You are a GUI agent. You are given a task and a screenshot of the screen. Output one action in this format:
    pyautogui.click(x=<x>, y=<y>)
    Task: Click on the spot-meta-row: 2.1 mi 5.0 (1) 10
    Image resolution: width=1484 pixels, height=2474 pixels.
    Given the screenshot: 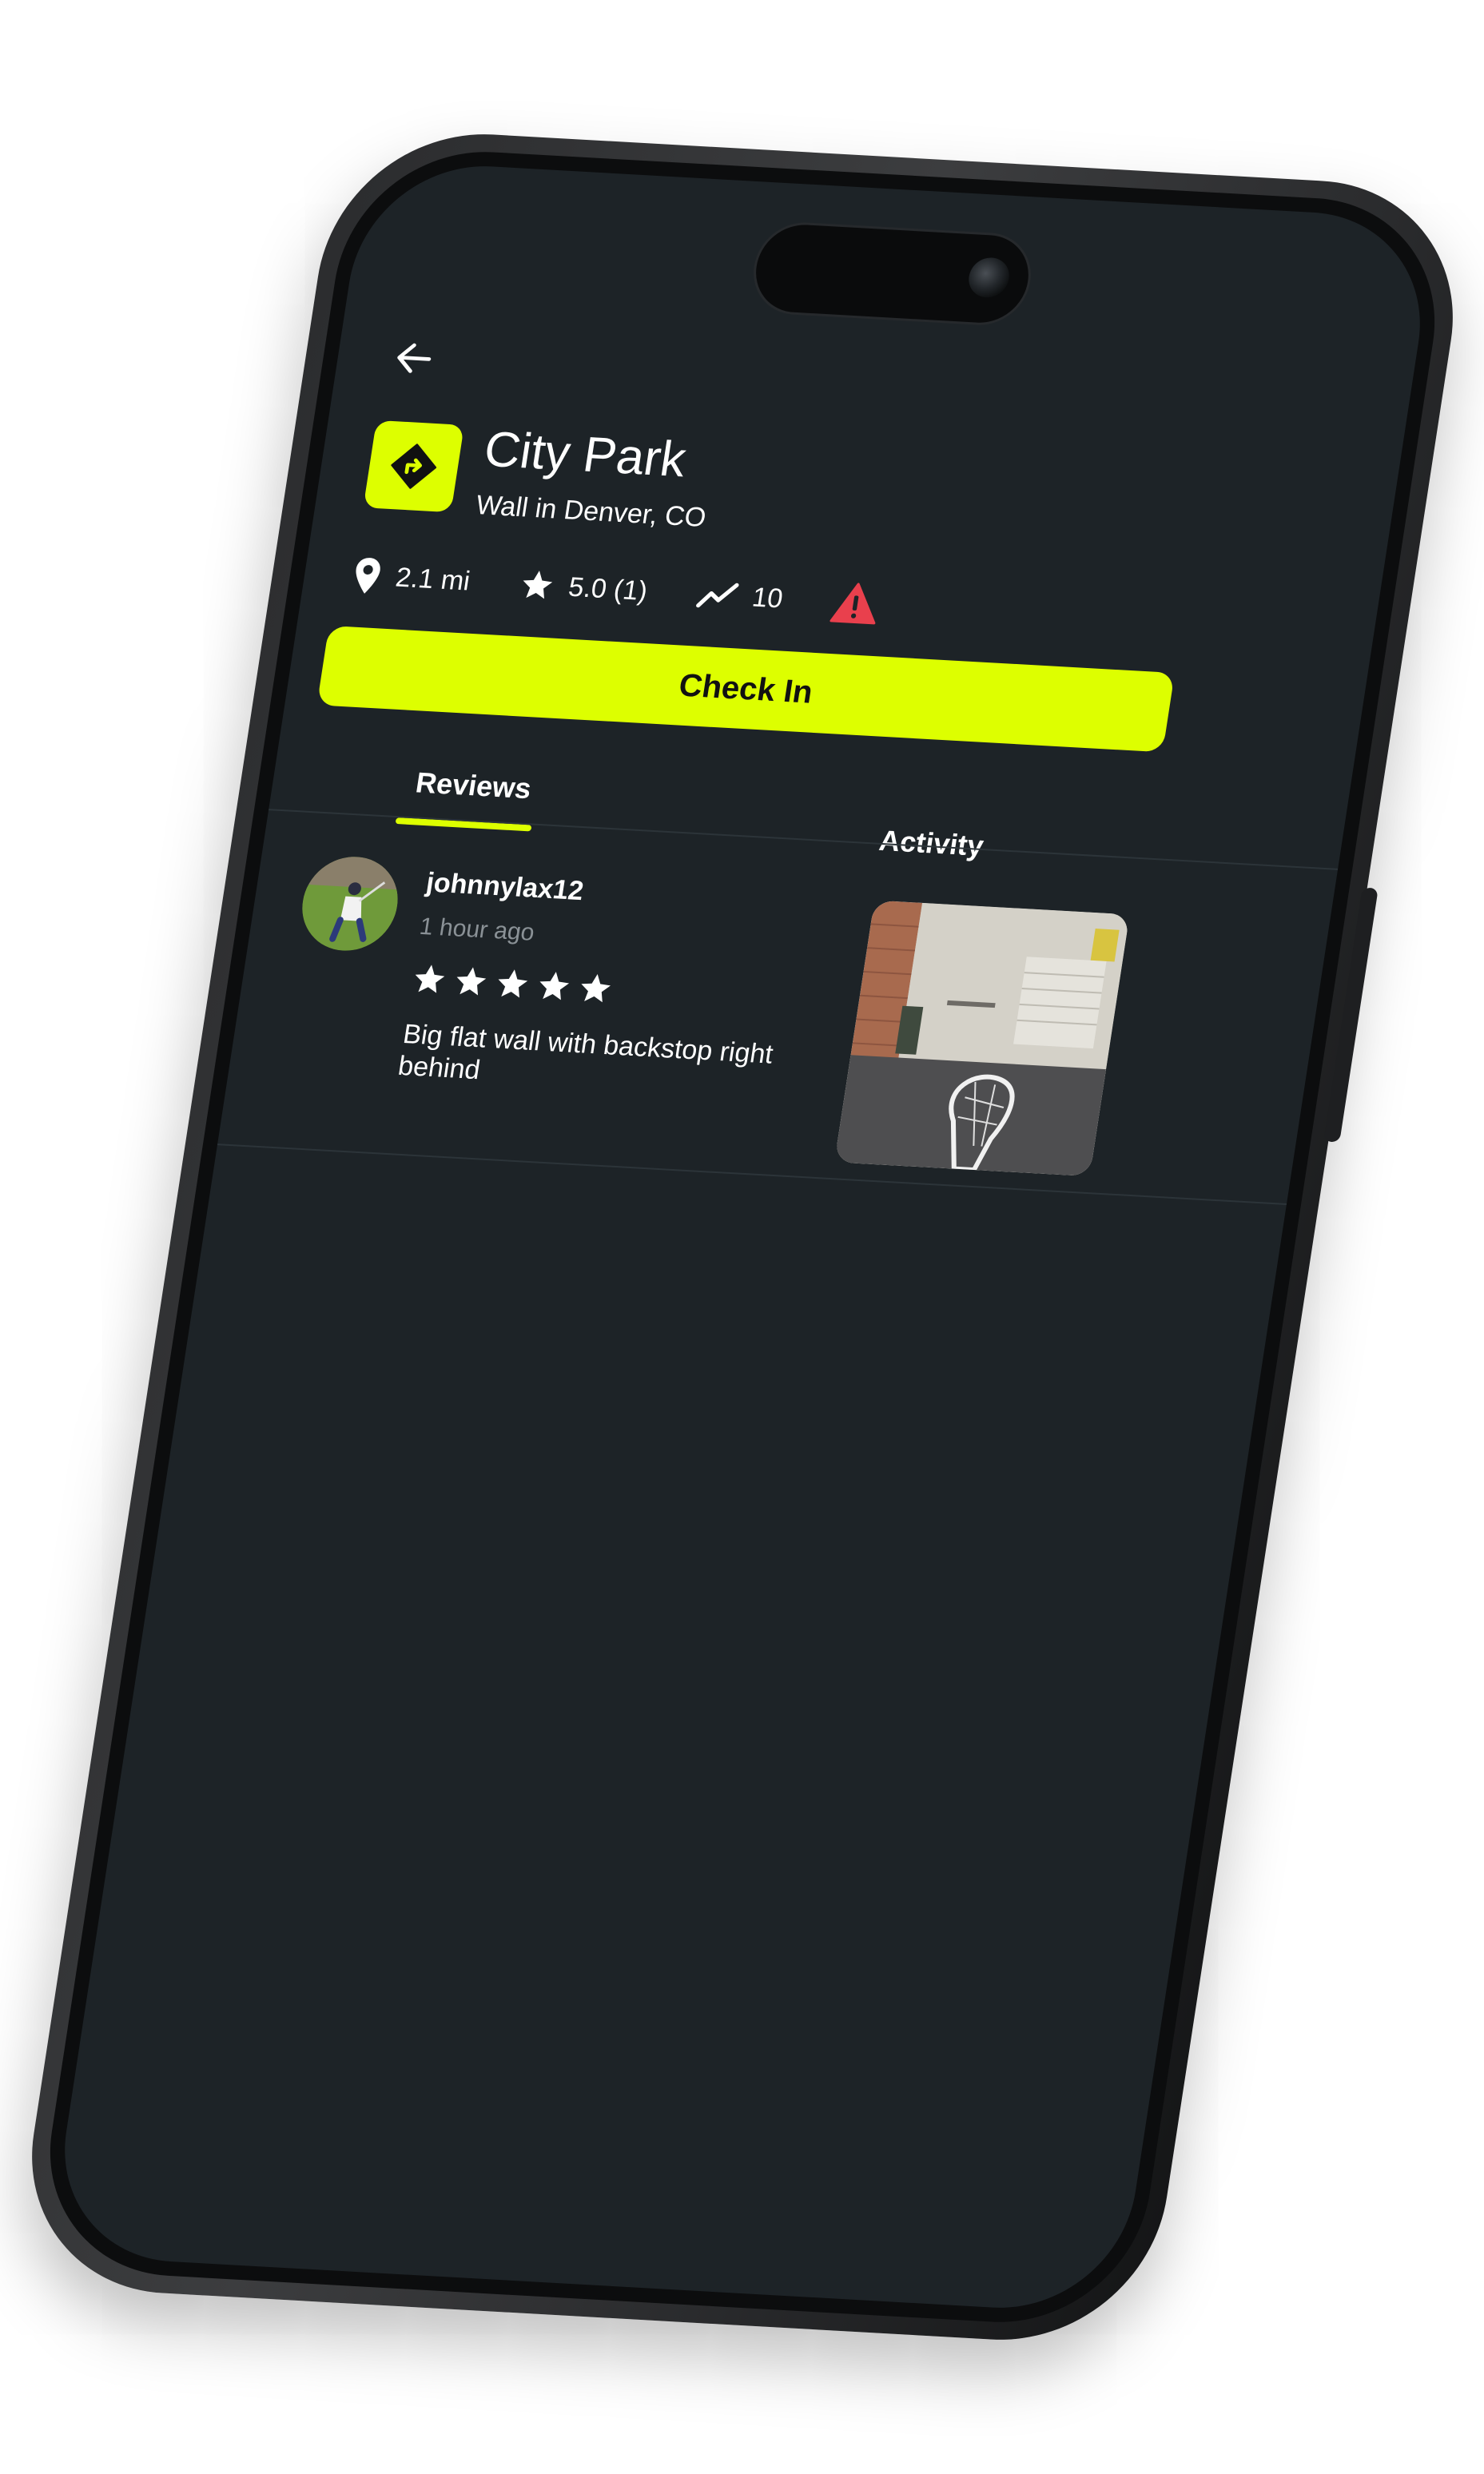 What is the action you would take?
    pyautogui.click(x=615, y=589)
    